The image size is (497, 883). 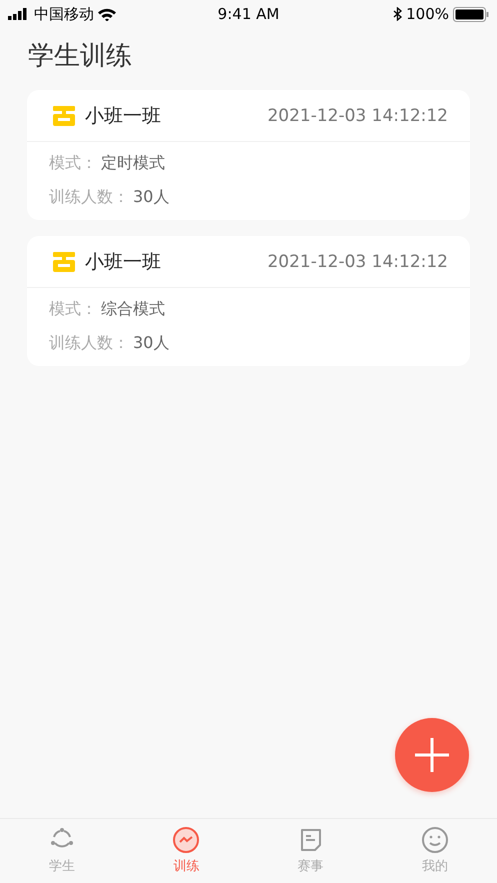 I want to click on training-card: 小班一班 2021-12-03 14:12:12 模式： 综合模式 训练人数： 30人, so click(x=248, y=301).